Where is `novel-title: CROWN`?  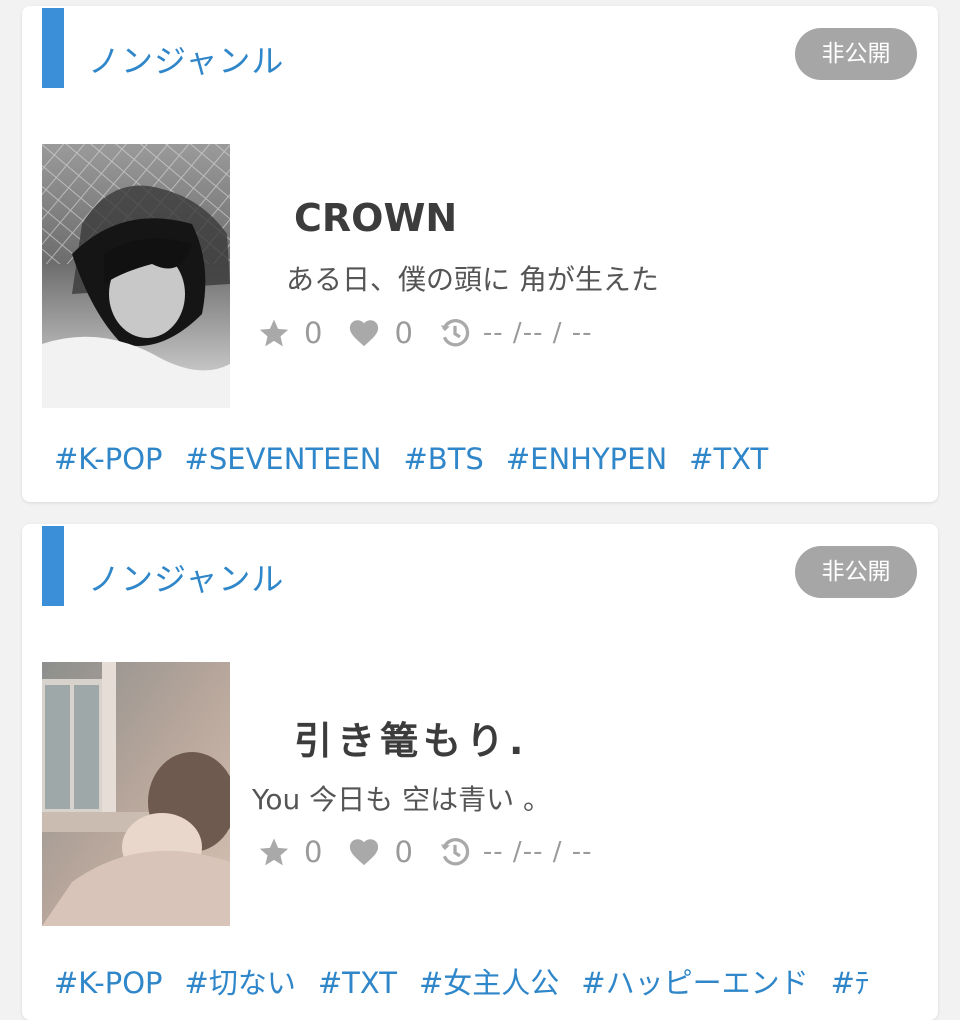
novel-title: CROWN is located at coordinates (375, 218).